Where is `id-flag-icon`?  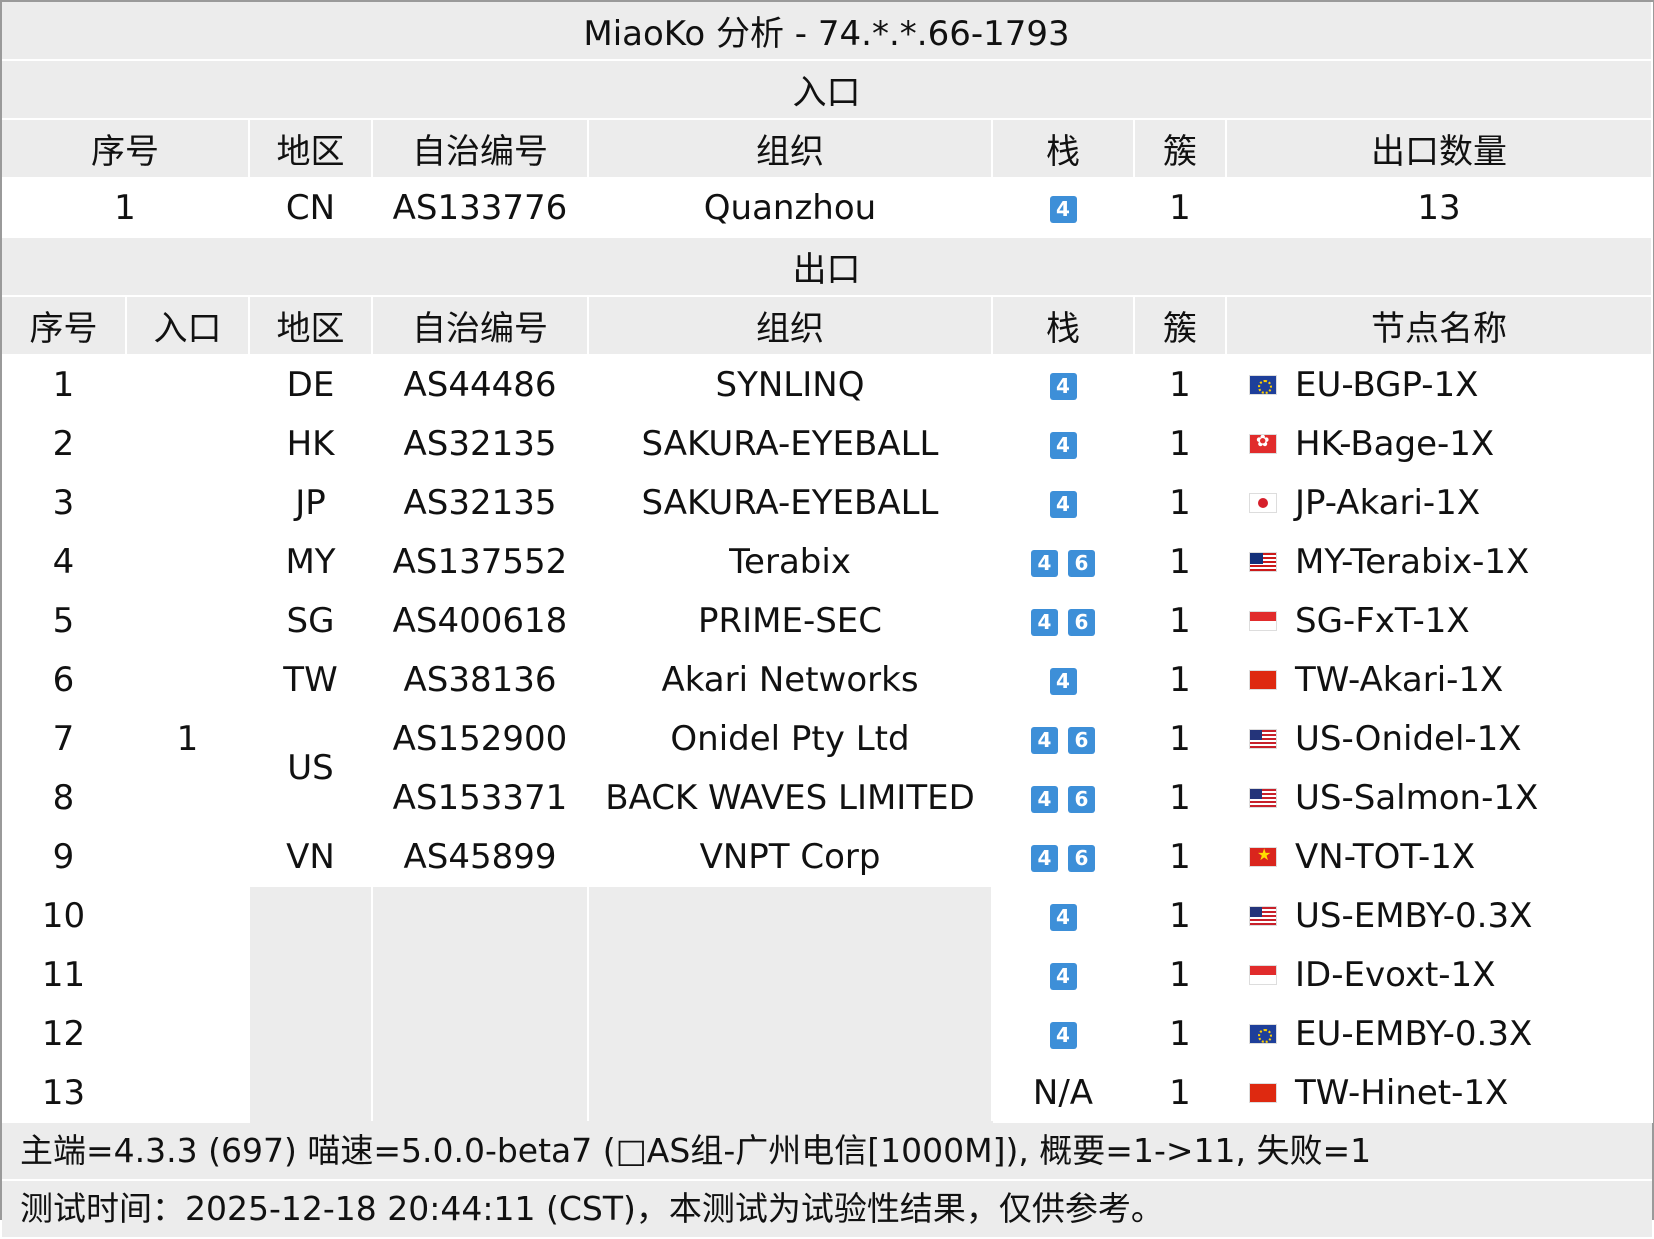 id-flag-icon is located at coordinates (1263, 974).